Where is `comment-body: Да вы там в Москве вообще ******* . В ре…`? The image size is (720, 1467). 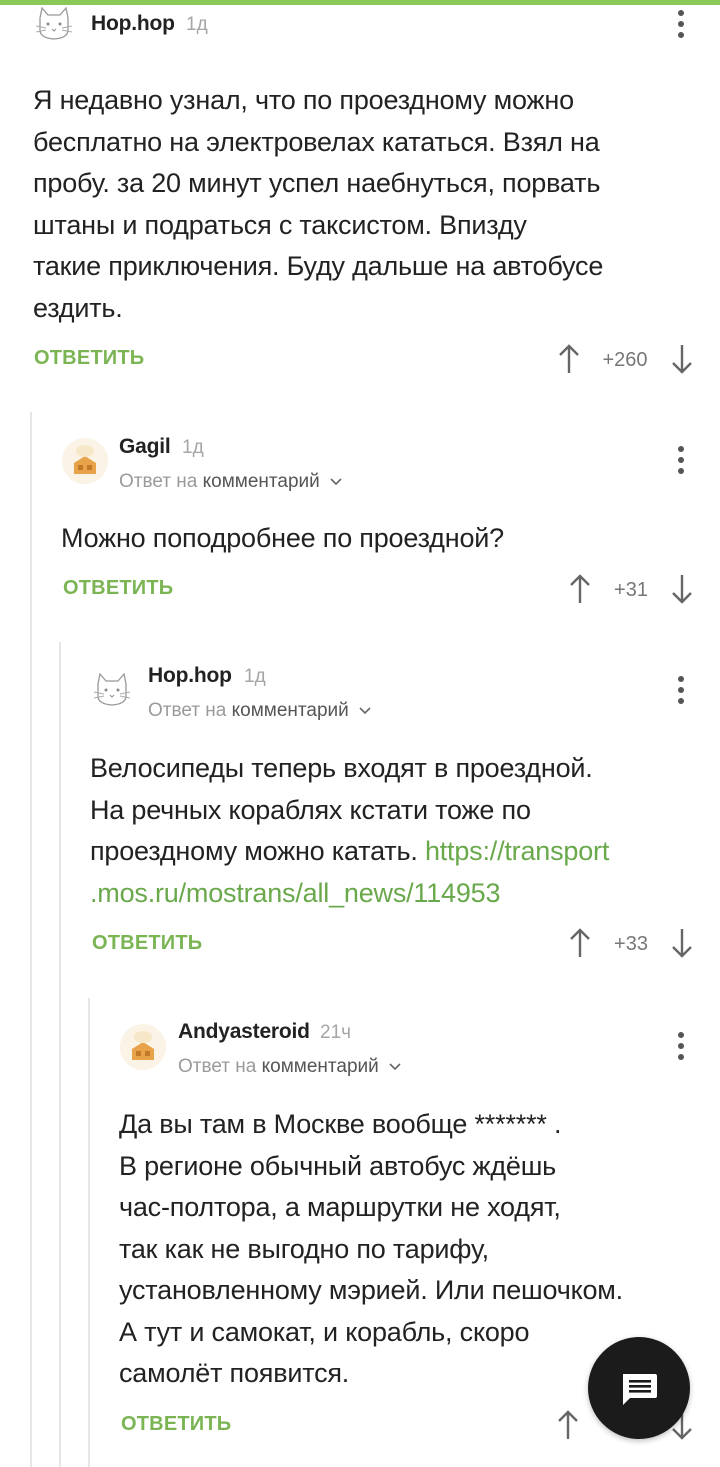
comment-body: Да вы там в Москве вообще ******* . В ре… is located at coordinates (371, 1249).